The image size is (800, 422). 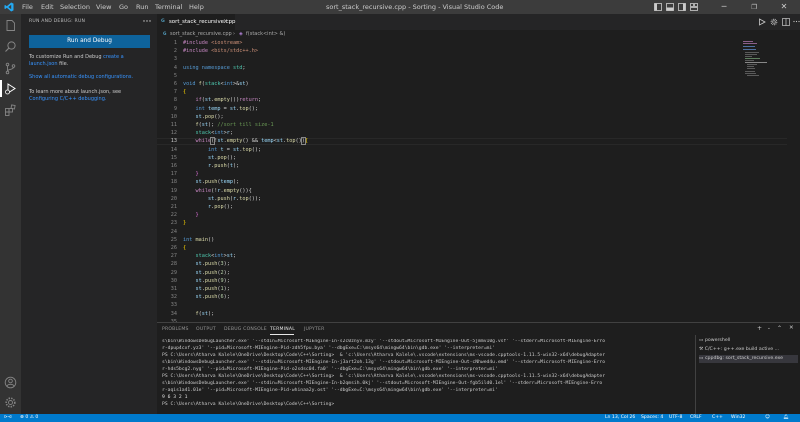 I want to click on tab-terminal: TERMINAL, so click(x=282, y=329).